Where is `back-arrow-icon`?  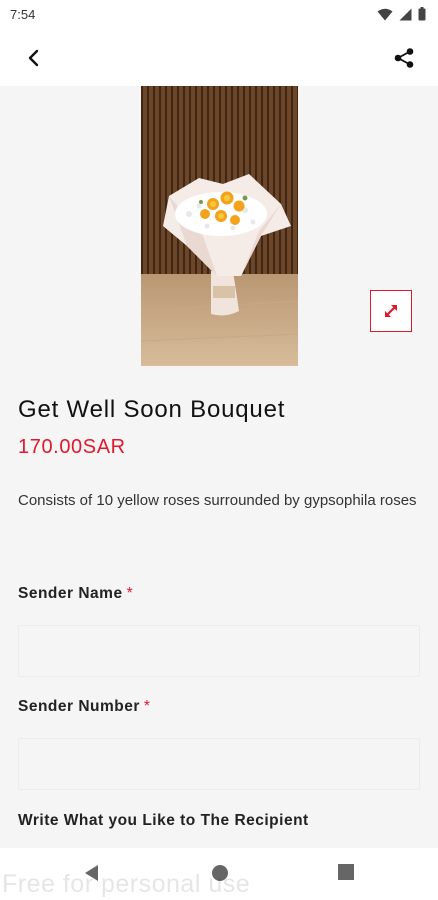 back-arrow-icon is located at coordinates (33, 58).